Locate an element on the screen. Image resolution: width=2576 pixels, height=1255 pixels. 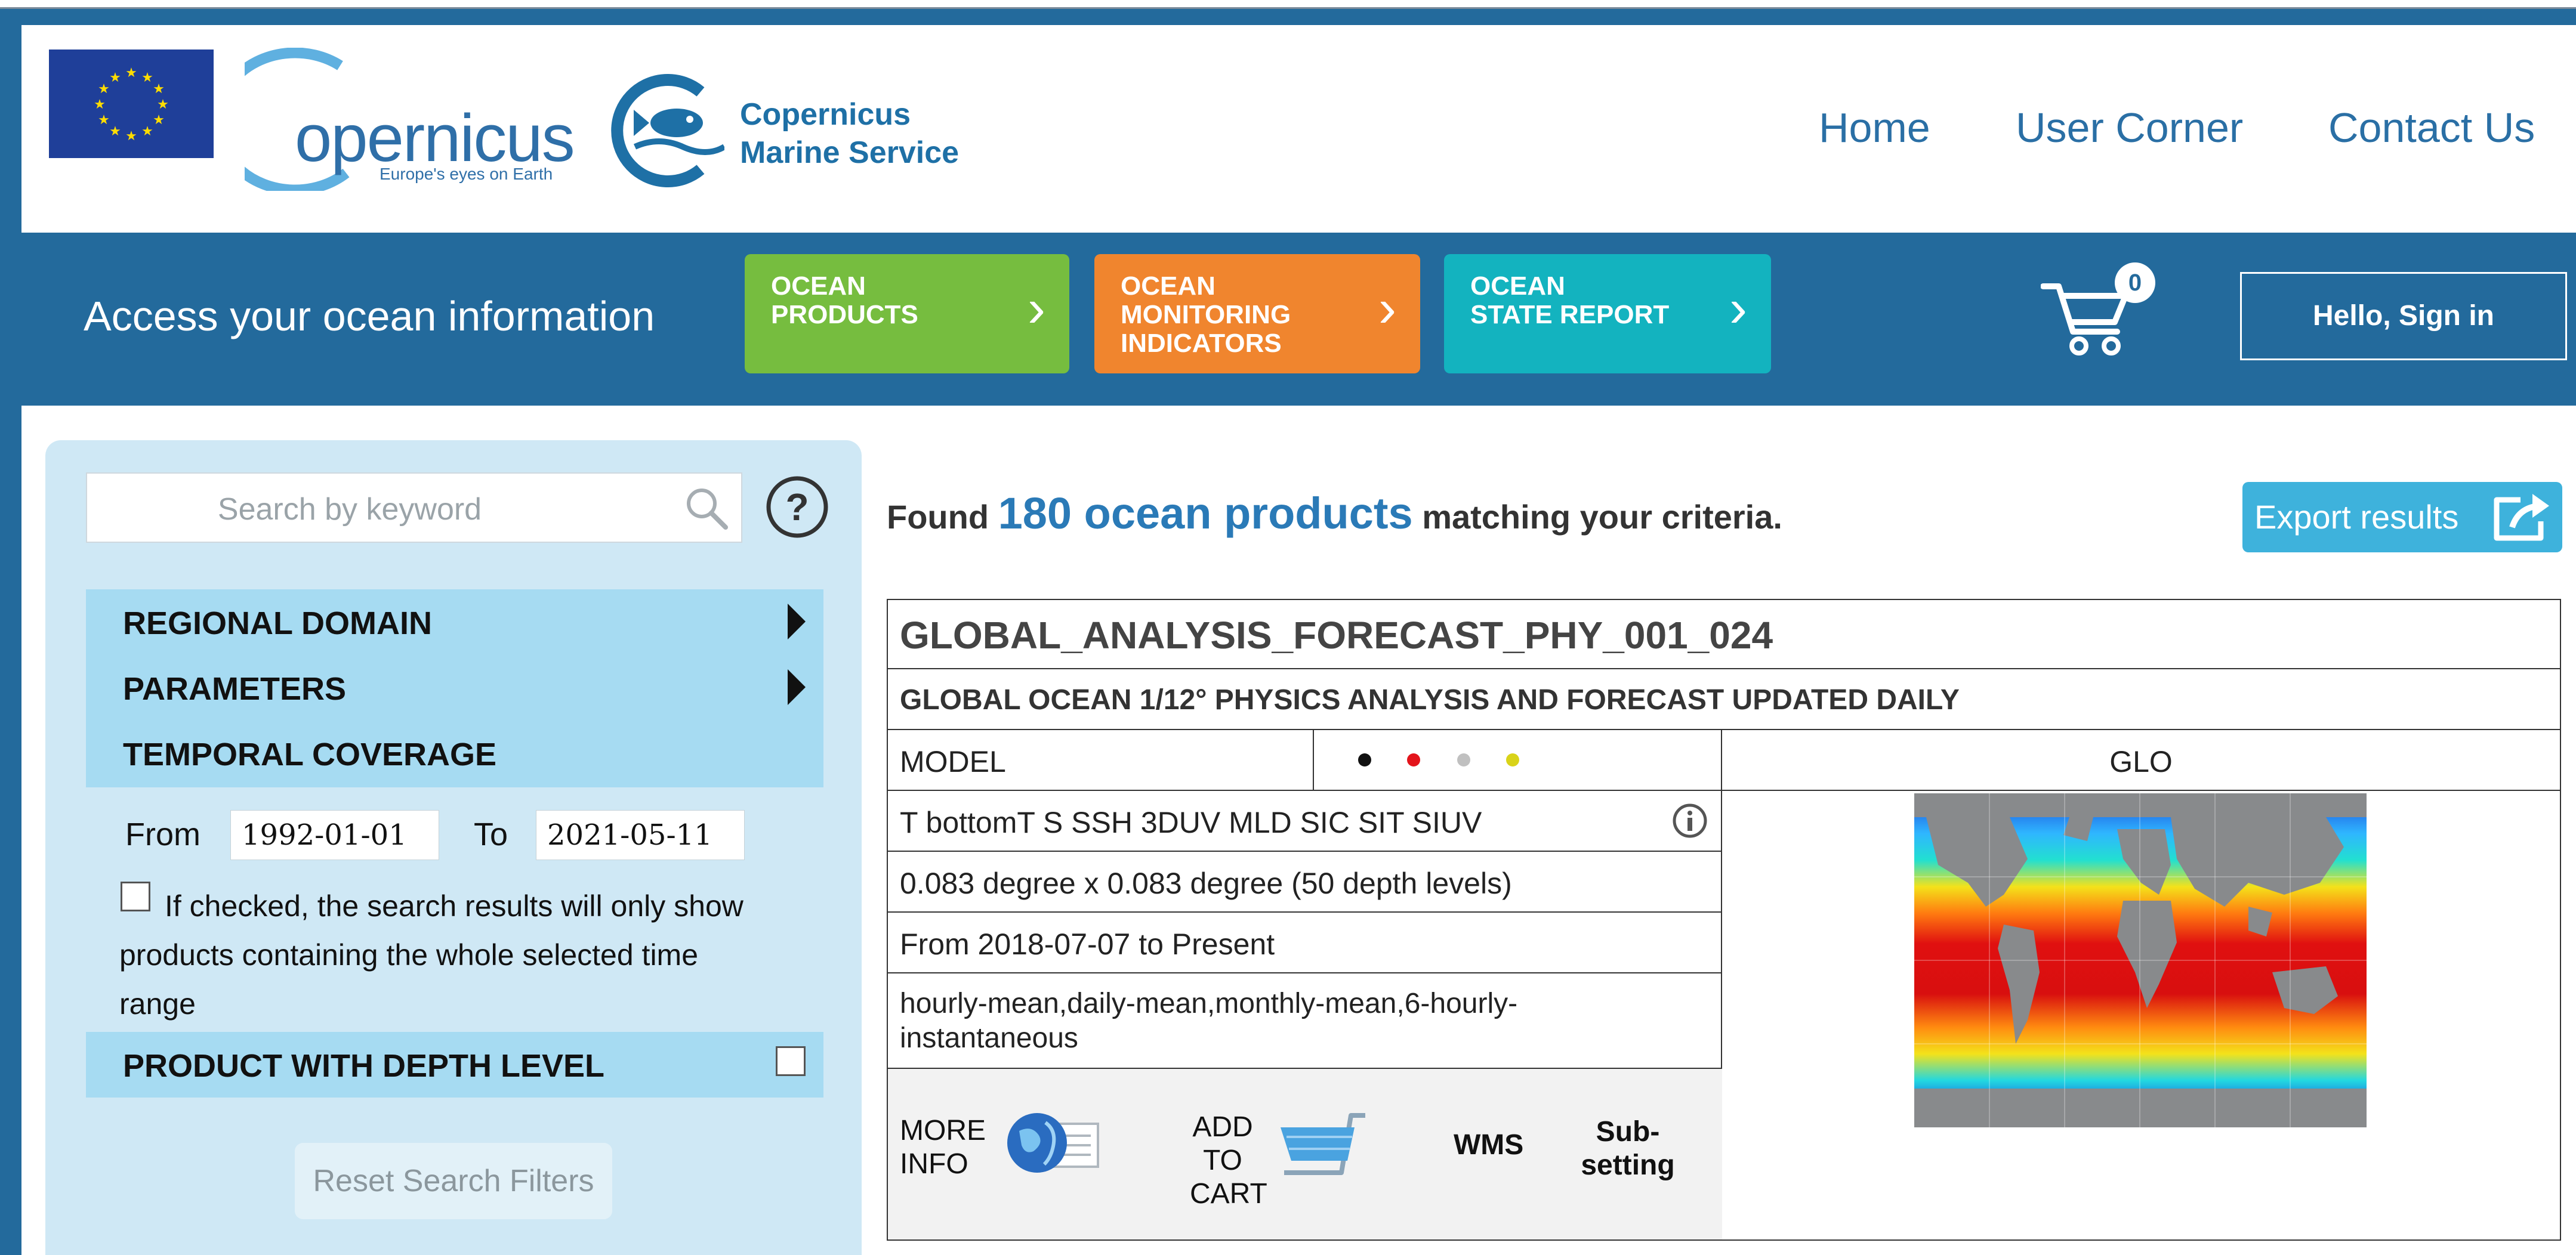
eu-flag-icon: ★ ★★ ★★★ ★★★ ★★★ is located at coordinates (131, 104).